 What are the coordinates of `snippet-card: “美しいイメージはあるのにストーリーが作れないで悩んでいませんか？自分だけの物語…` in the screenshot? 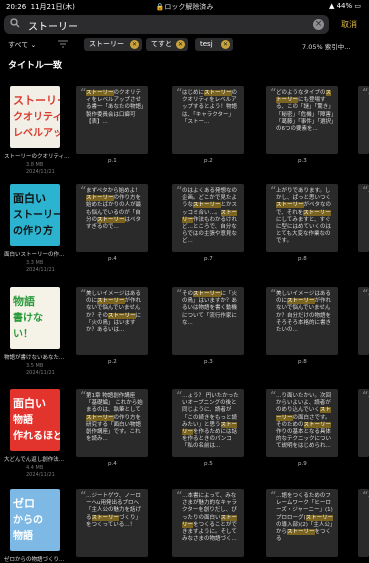 It's located at (302, 321).